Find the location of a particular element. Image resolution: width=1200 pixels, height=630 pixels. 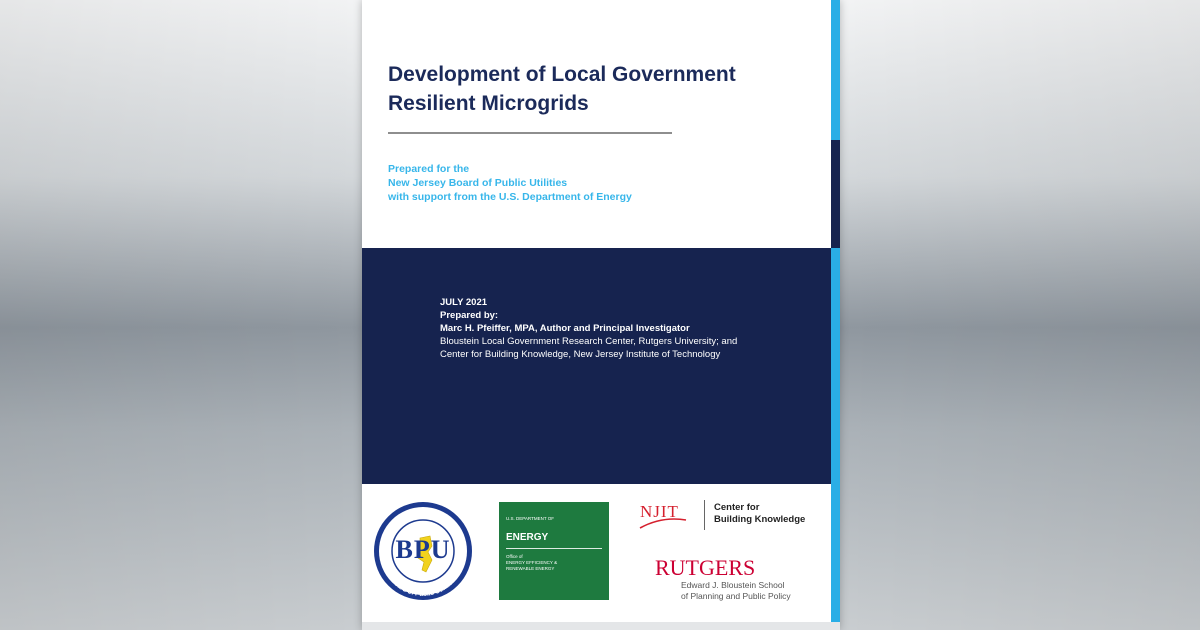

report-title-line-1: Development of Local Government is located at coordinates (562, 74).